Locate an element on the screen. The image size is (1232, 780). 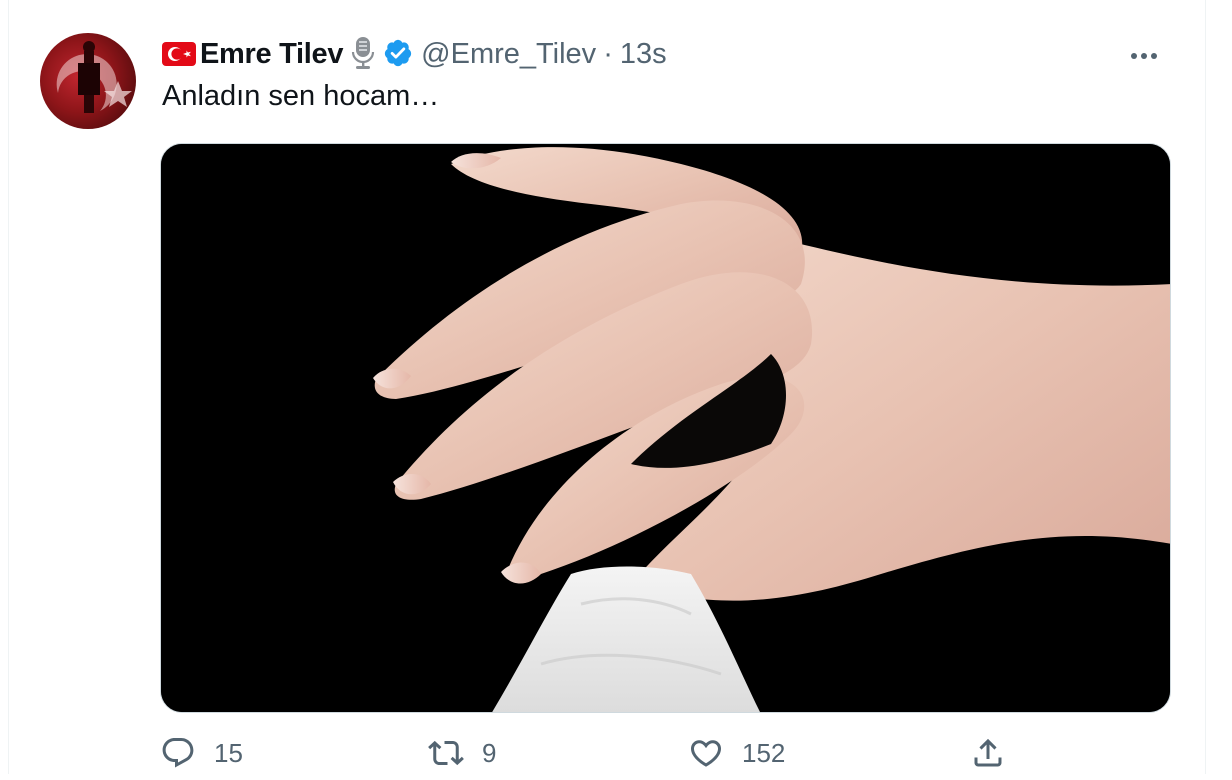
verified-badge-icon is located at coordinates (398, 55).